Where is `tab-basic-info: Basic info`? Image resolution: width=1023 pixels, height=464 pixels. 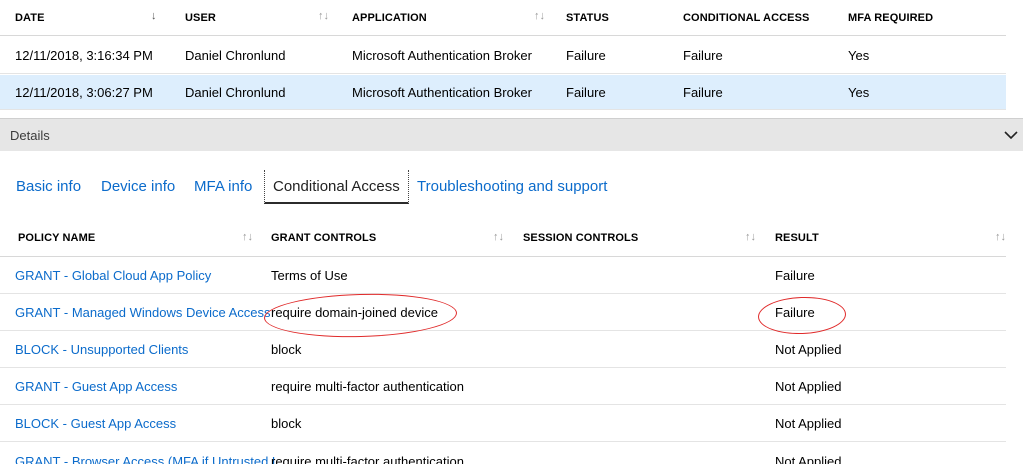 tab-basic-info: Basic info is located at coordinates (48, 187).